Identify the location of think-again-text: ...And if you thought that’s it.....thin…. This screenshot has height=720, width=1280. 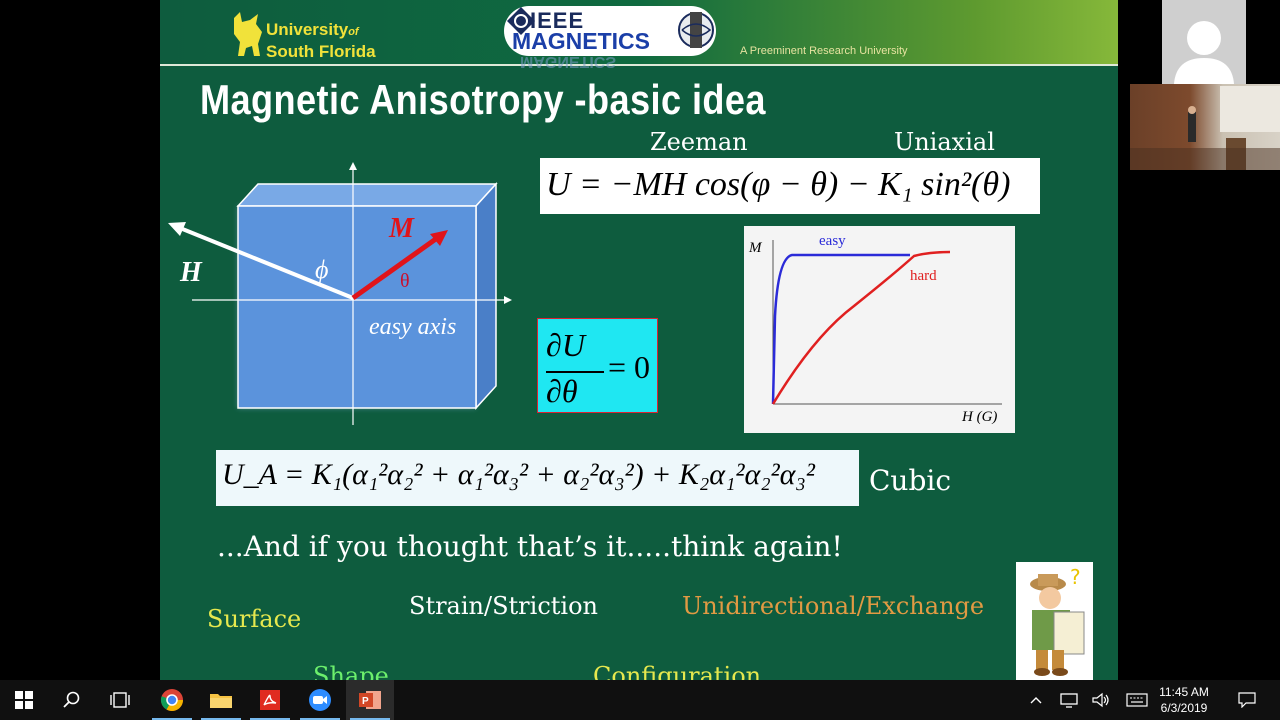
(530, 546).